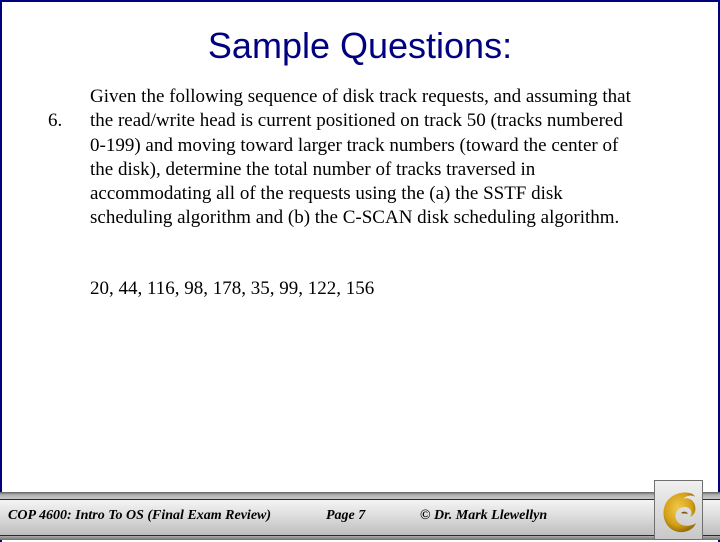  What do you see at coordinates (55, 120) in the screenshot?
I see `question-number: 6.` at bounding box center [55, 120].